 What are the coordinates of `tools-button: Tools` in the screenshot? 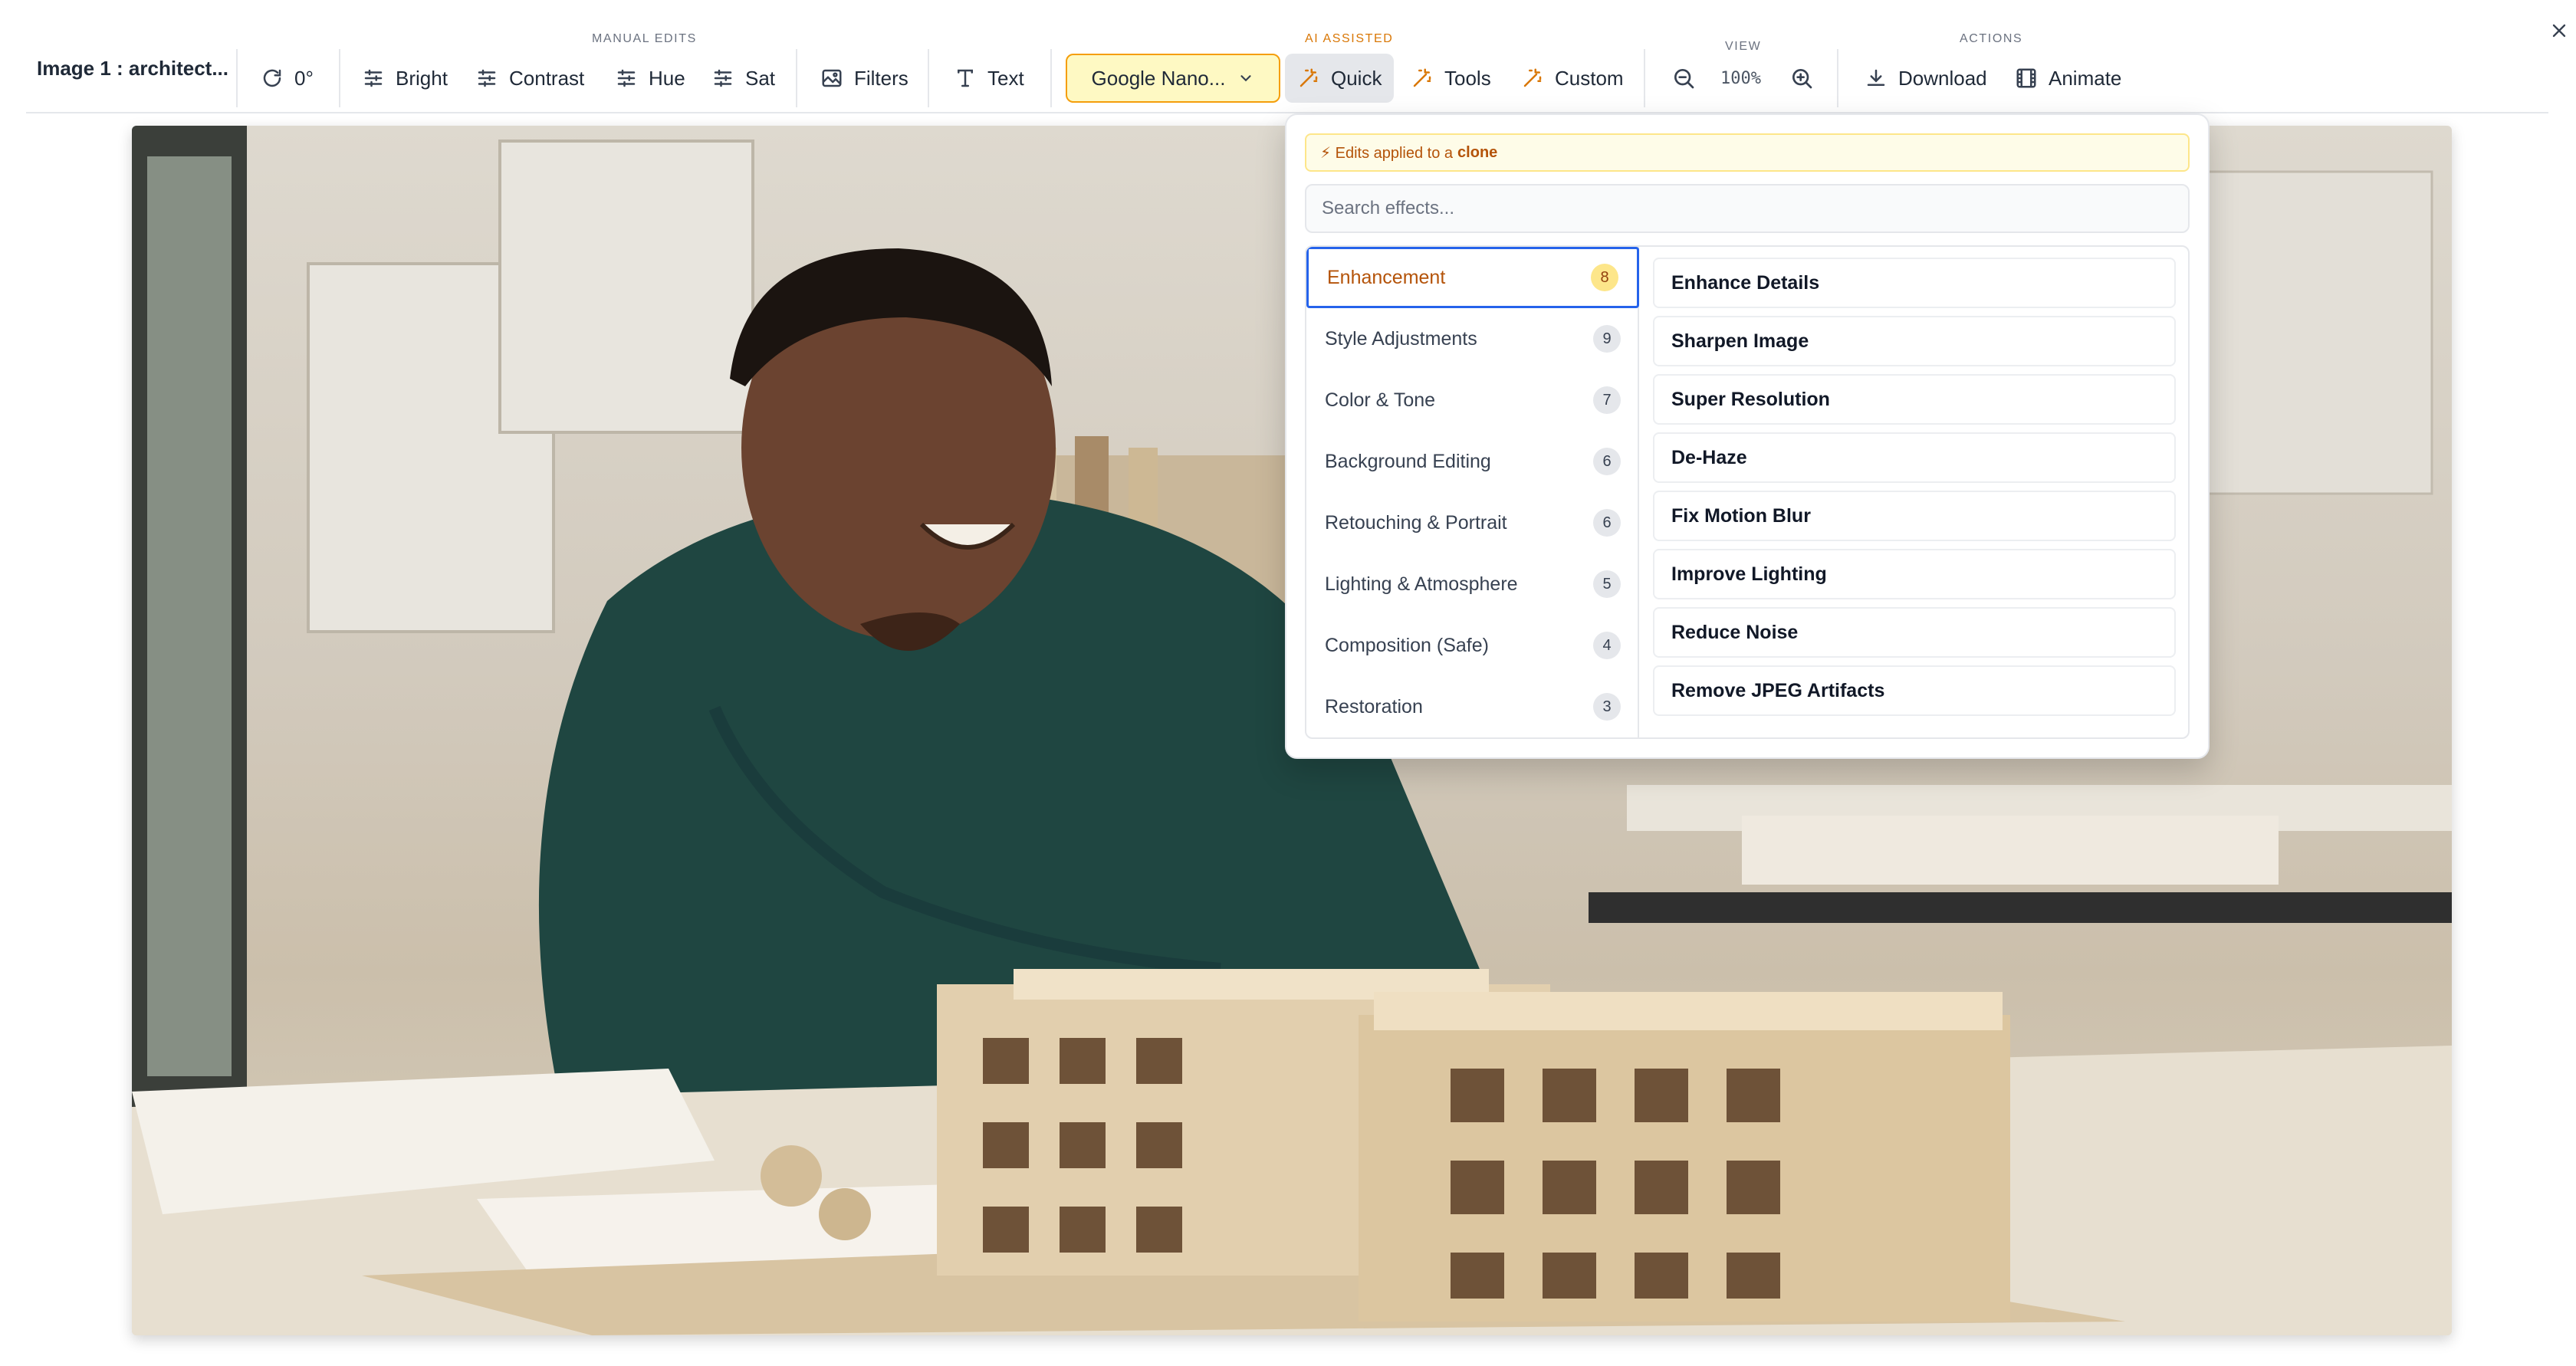 It's located at (1451, 78).